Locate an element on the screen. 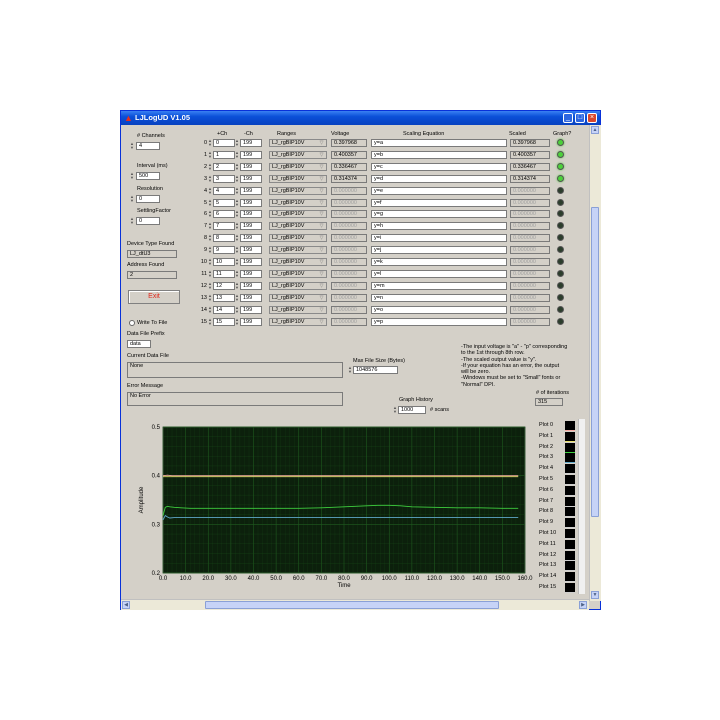  scroll-up-icon: ▲ is located at coordinates (595, 130).